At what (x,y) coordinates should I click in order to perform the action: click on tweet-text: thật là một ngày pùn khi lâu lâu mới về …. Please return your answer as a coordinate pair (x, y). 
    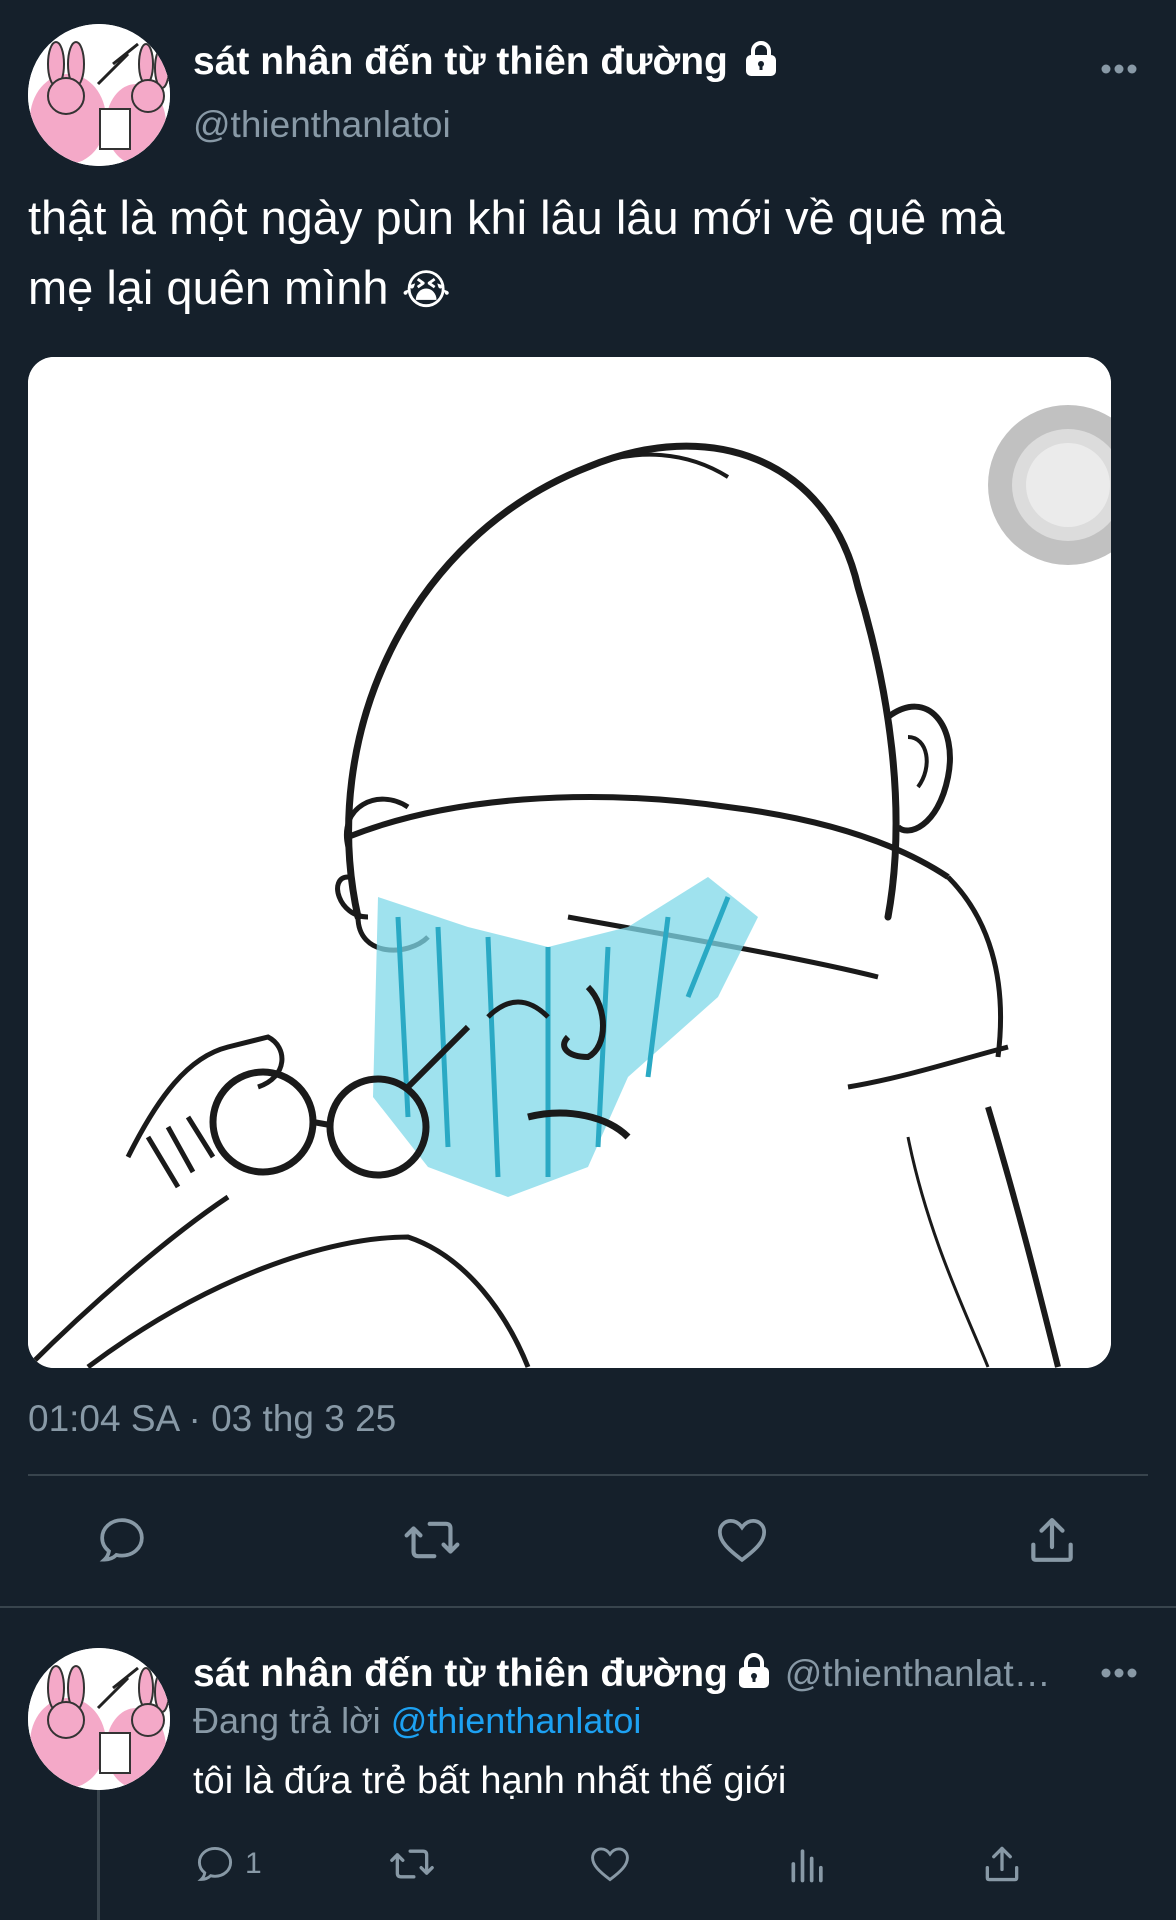
    Looking at the image, I should click on (588, 254).